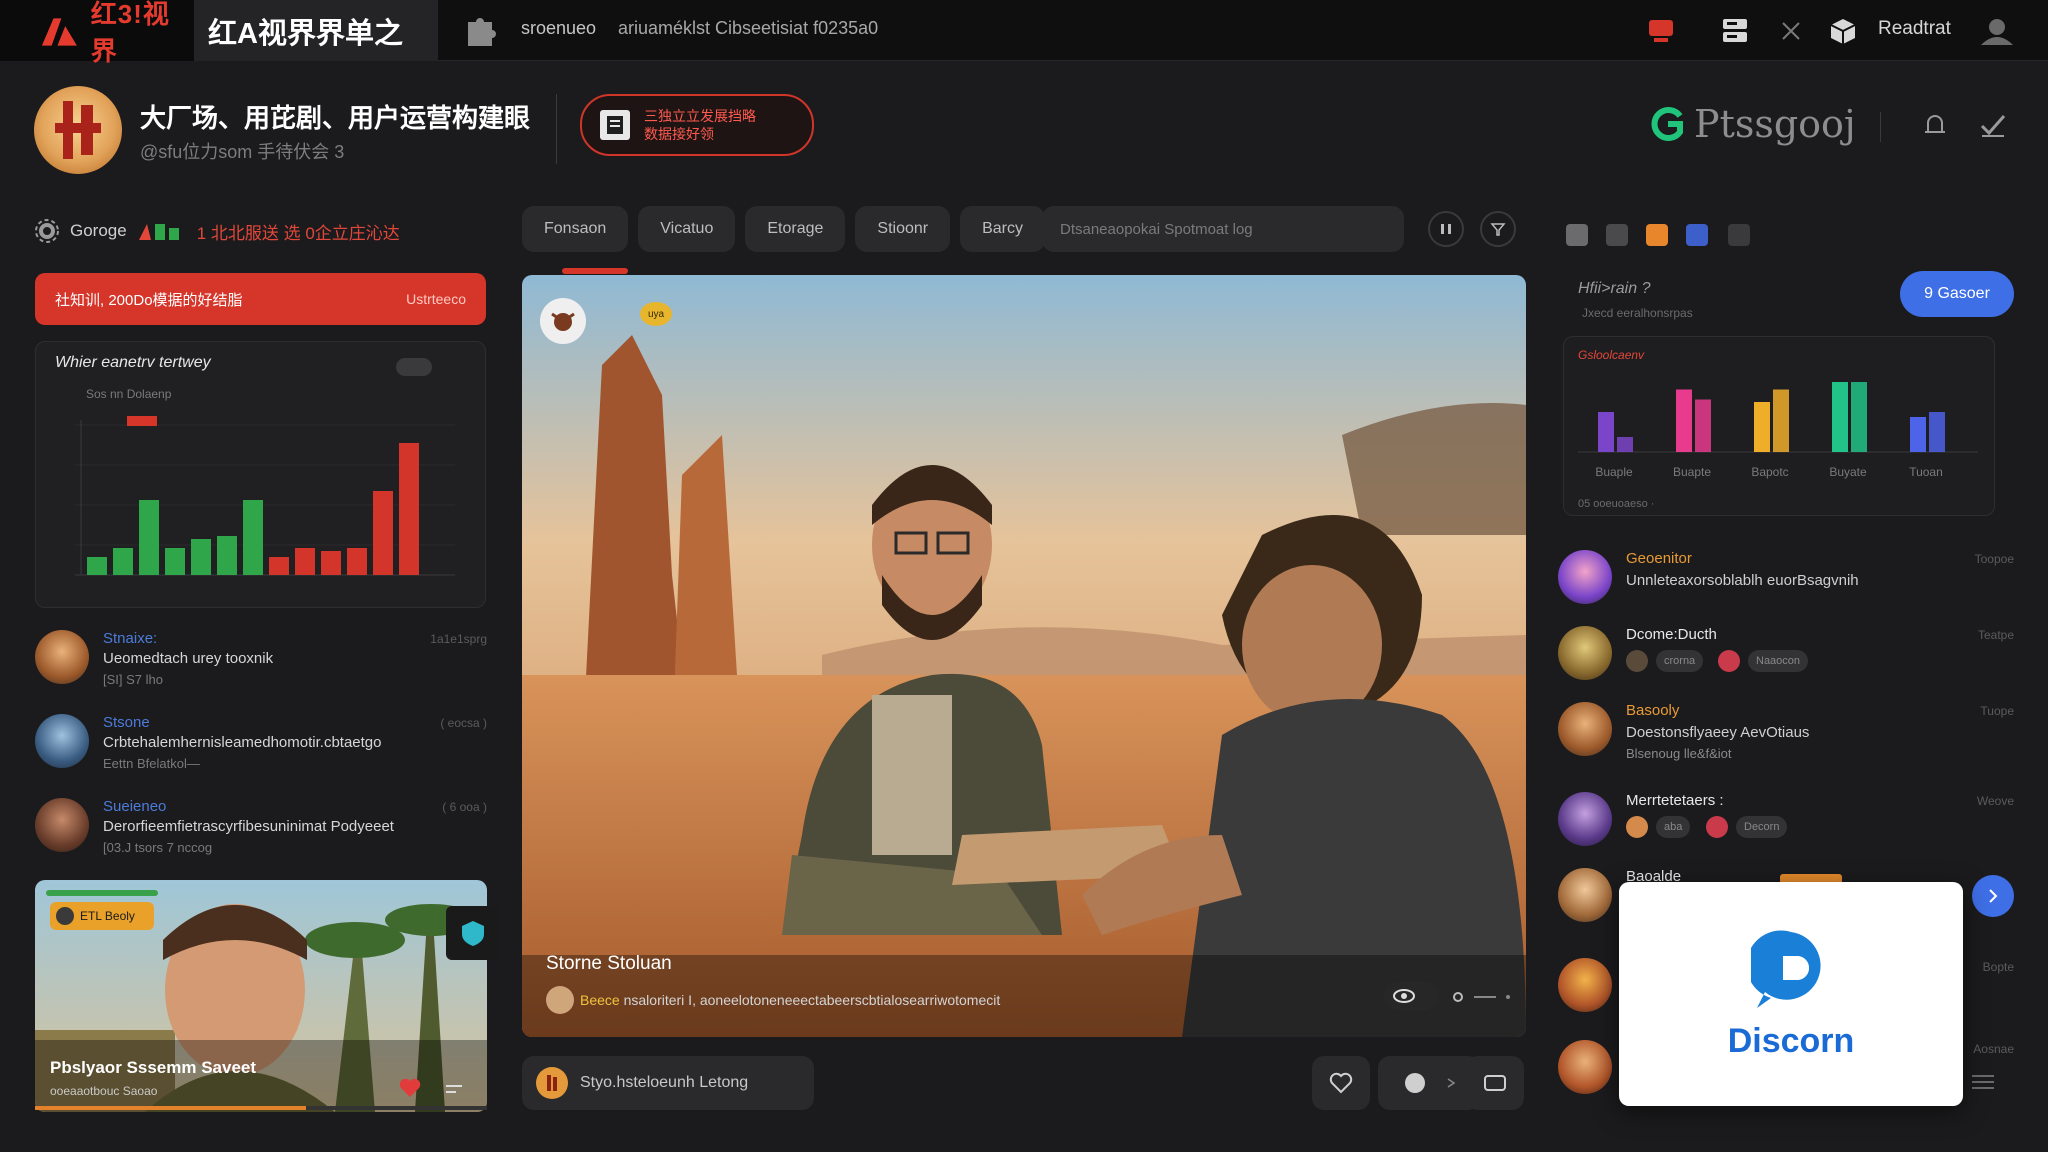 Image resolution: width=2048 pixels, height=1152 pixels. Describe the element at coordinates (1735, 31) in the screenshot. I see `server-icon` at that location.